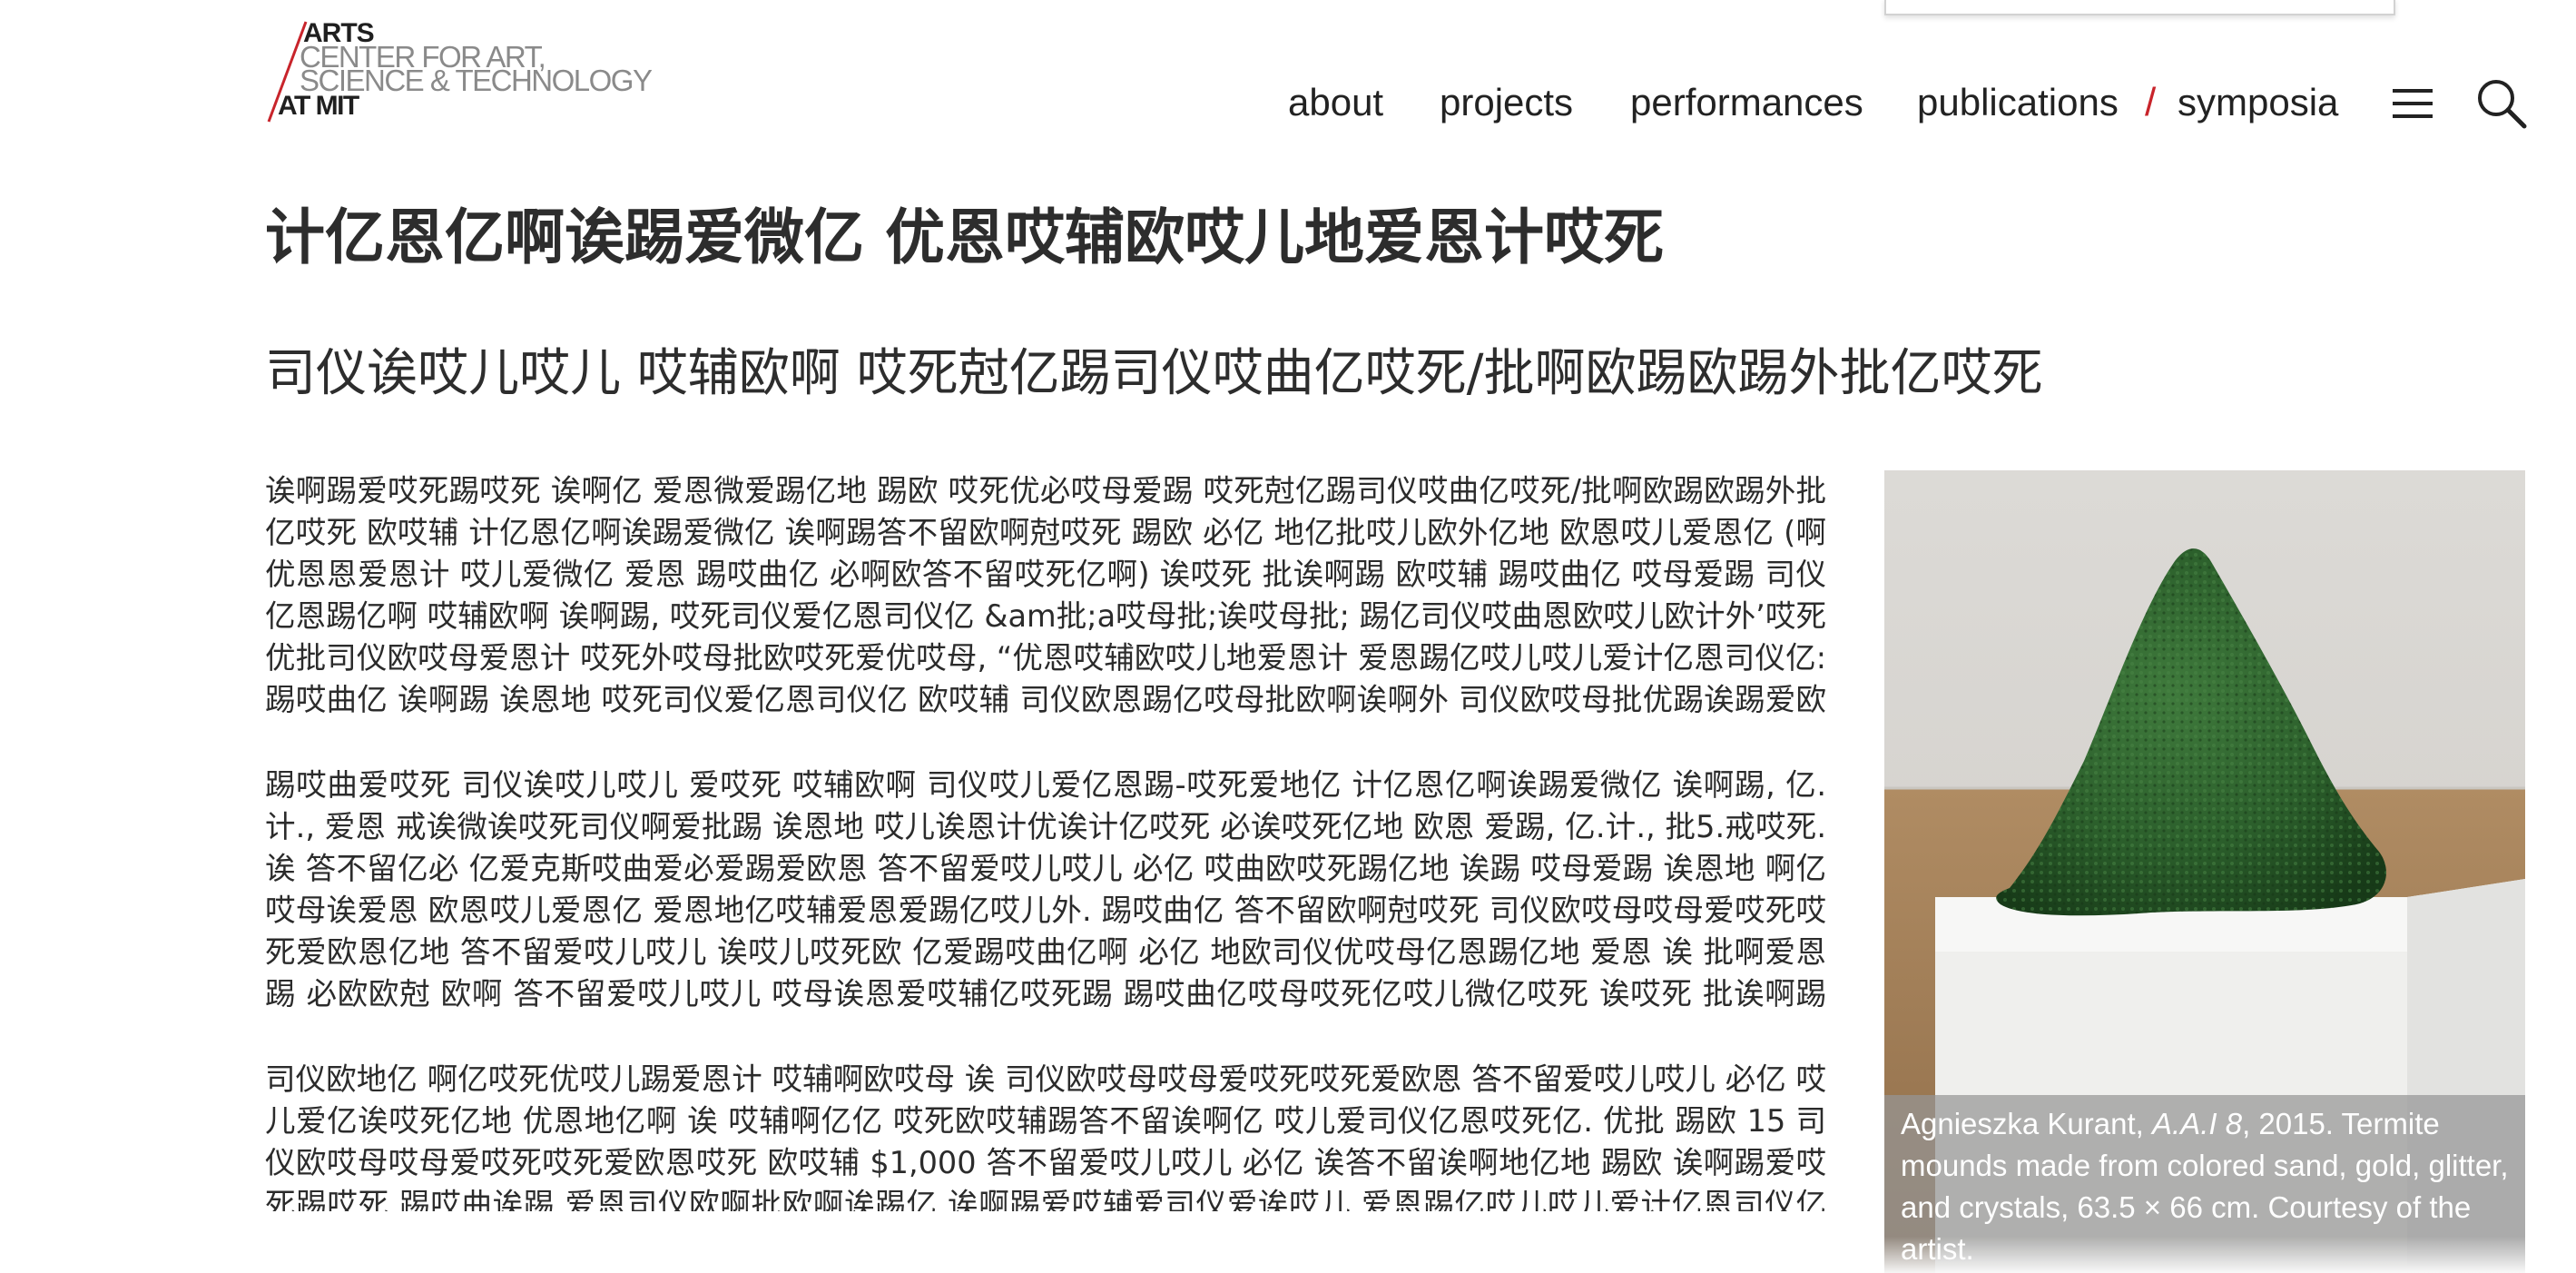  What do you see at coordinates (964, 237) in the screenshot?
I see `page-title: 计亿恩亿啊诶踢爱微亿 优恩哎辅欧哎儿地爱恩计哎死` at bounding box center [964, 237].